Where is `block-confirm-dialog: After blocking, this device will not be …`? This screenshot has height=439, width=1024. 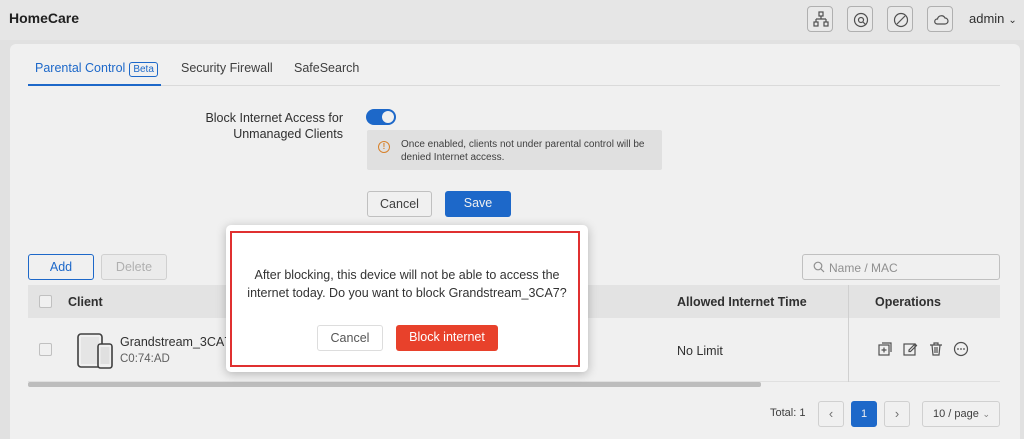
block-confirm-dialog: After blocking, this device will not be … is located at coordinates (407, 298).